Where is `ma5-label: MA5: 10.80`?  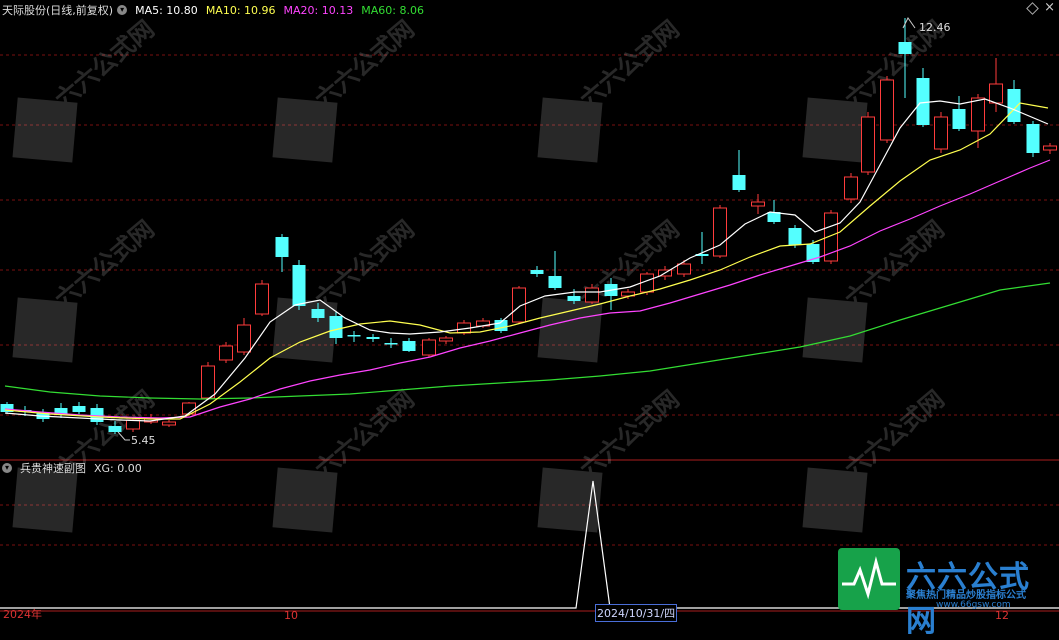
ma5-label: MA5: 10.80 is located at coordinates (166, 10).